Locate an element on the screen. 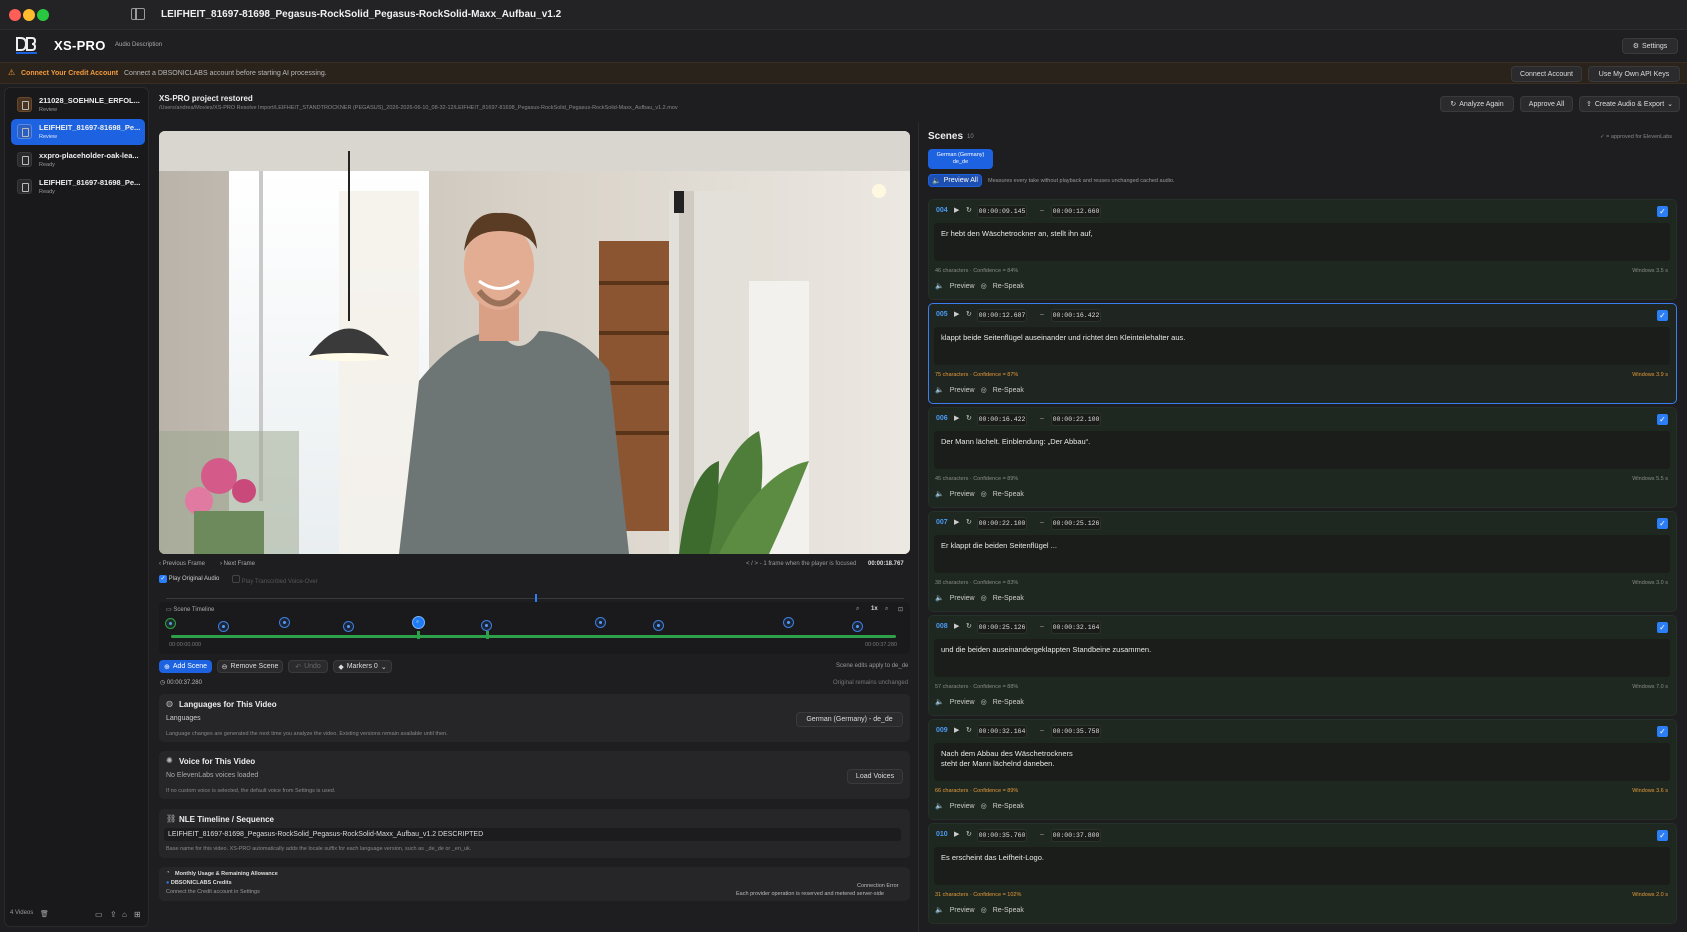  search-icon: ⌕ is located at coordinates (857, 609).